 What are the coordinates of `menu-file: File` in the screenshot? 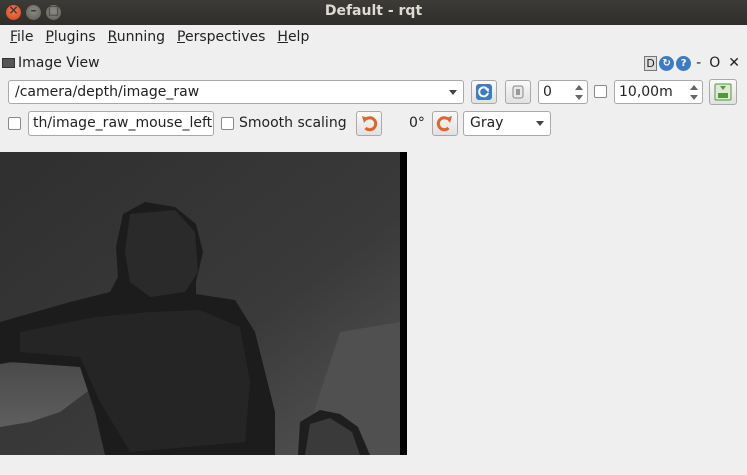 It's located at (21, 37).